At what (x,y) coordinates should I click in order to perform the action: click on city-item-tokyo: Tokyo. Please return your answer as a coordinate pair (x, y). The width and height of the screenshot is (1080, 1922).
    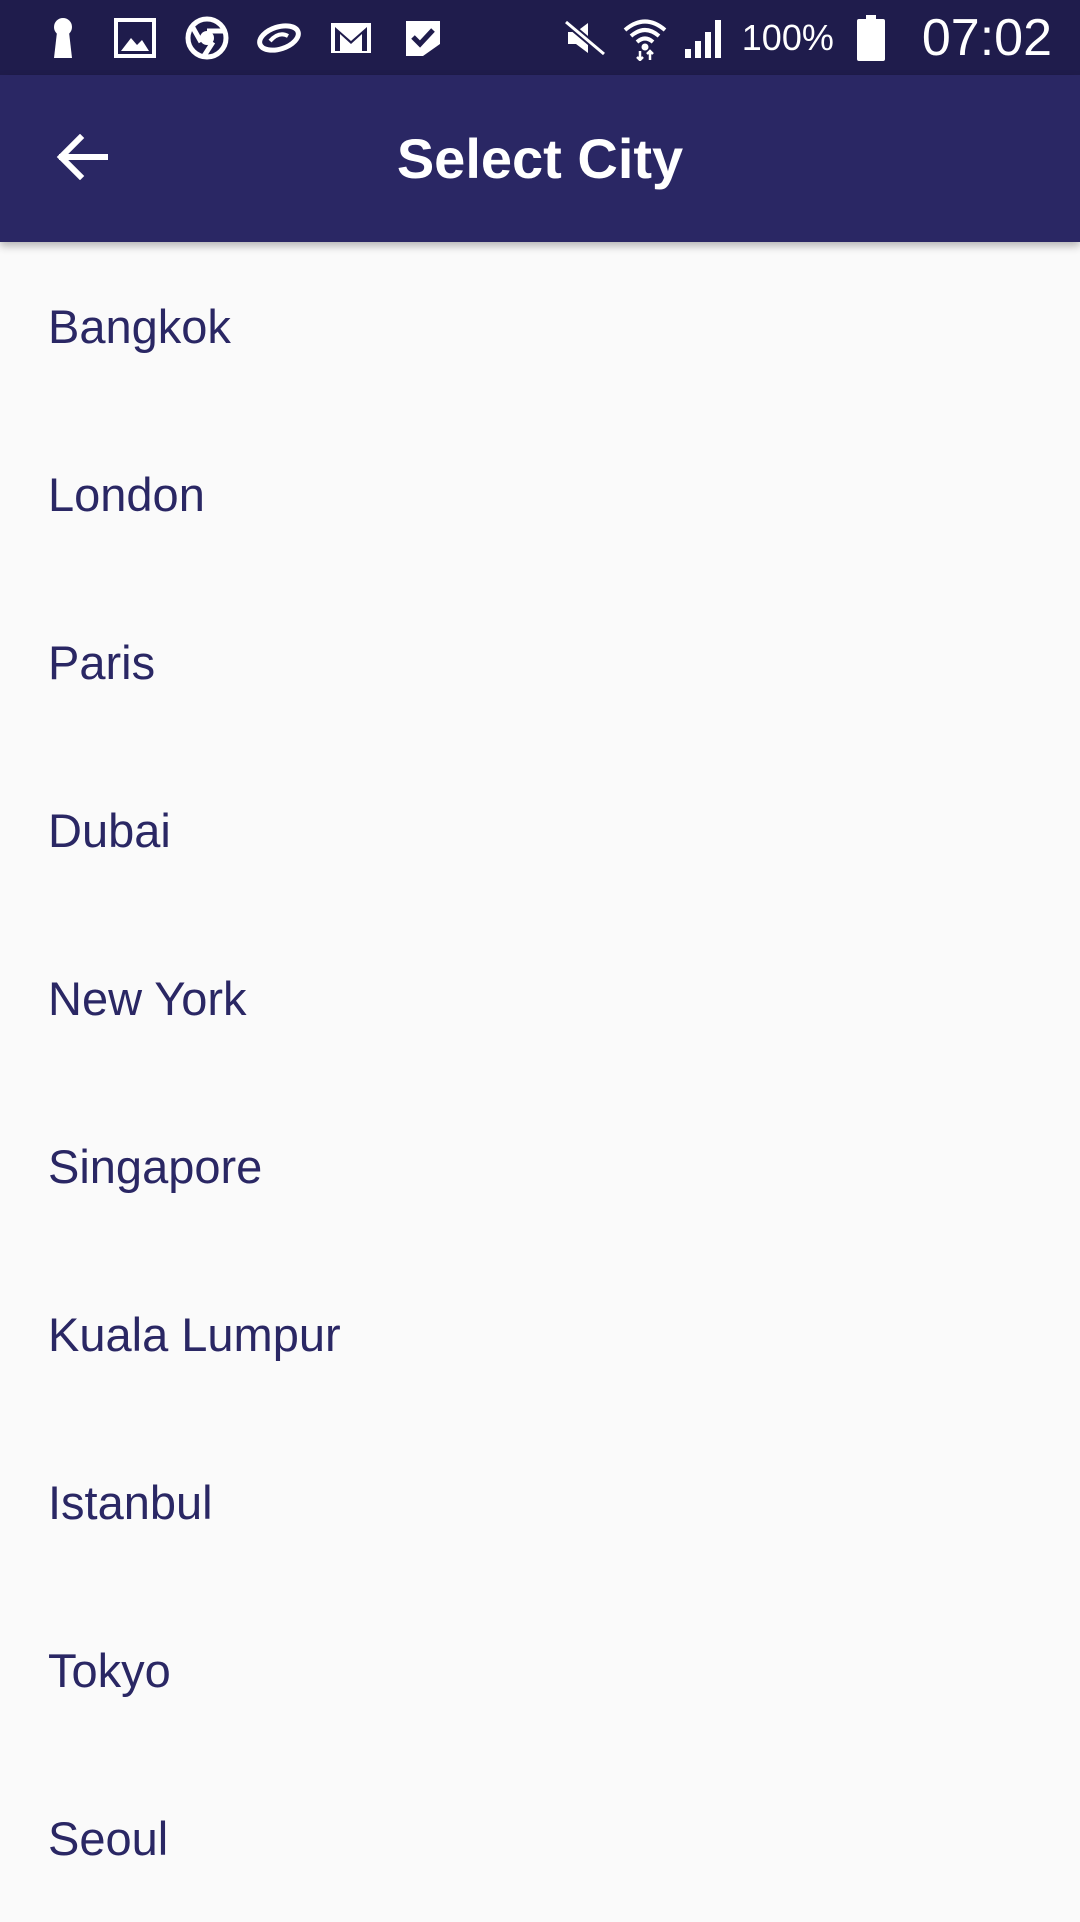
    Looking at the image, I should click on (540, 1670).